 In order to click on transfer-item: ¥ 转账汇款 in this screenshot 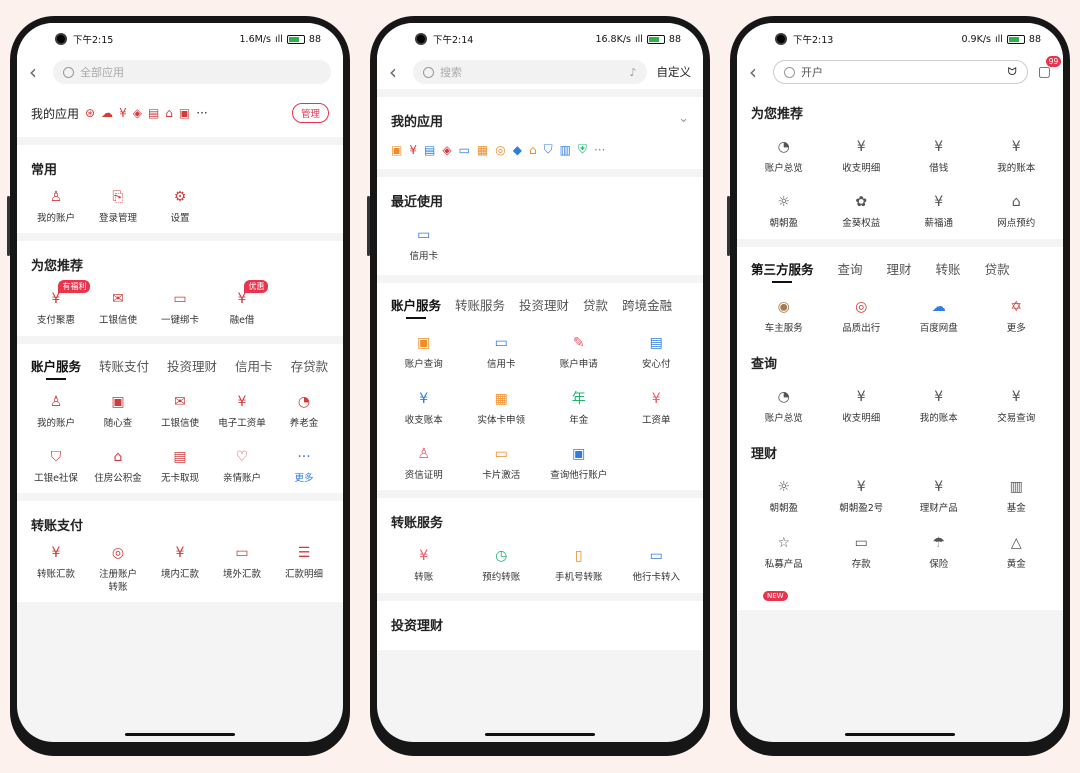, I will do `click(56, 568)`.